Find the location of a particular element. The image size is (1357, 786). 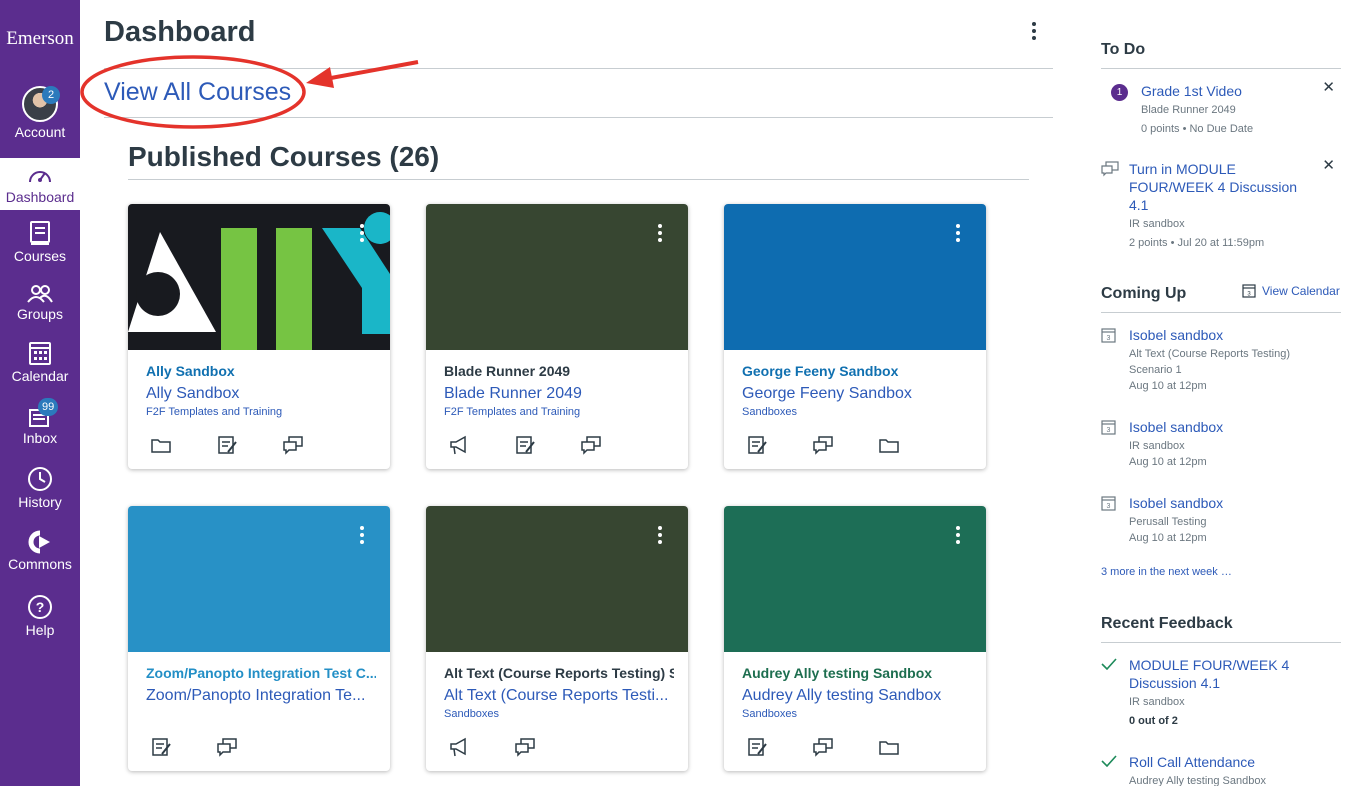

course-term: Sandboxes is located at coordinates (770, 412).